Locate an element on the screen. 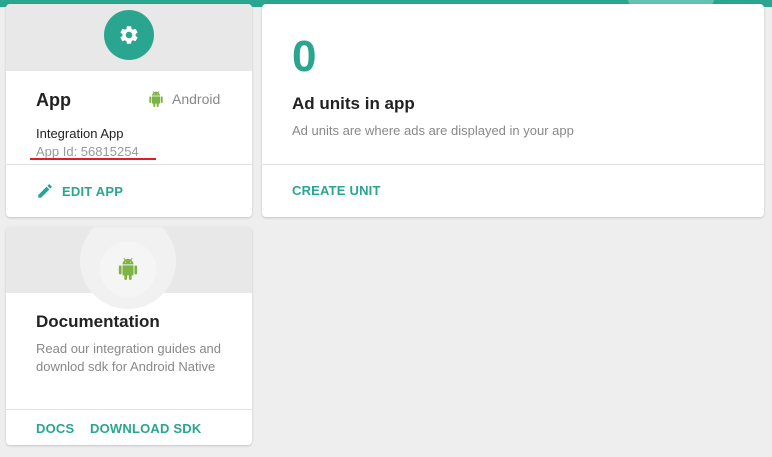 This screenshot has width=772, height=457. edit-app-label: EDIT APP is located at coordinates (93, 191).